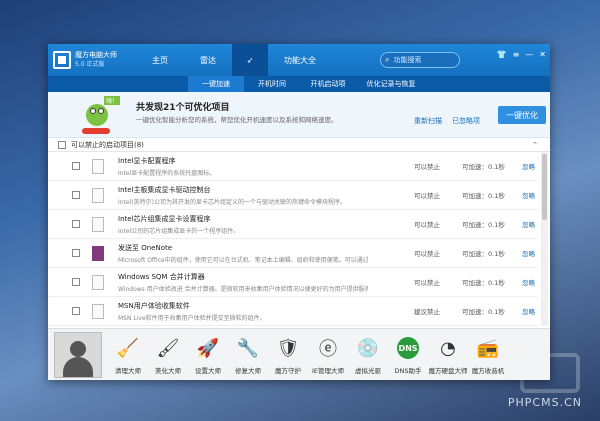 This screenshot has height=421, width=600. What do you see at coordinates (243, 230) in the screenshot?
I see `row-desc: Intel公司的芯片组集成显卡的一个程序组件。` at bounding box center [243, 230].